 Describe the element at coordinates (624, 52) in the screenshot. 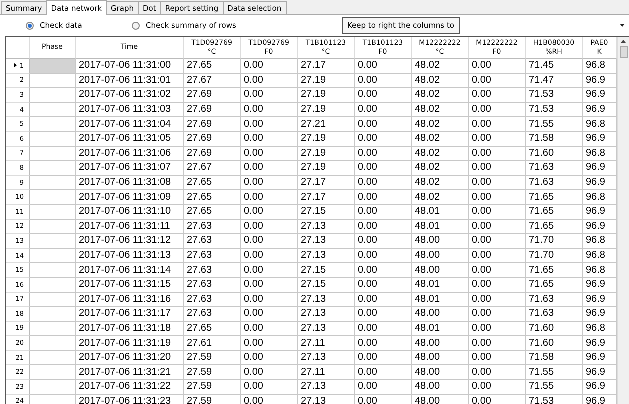

I see `scroll-thumb` at that location.